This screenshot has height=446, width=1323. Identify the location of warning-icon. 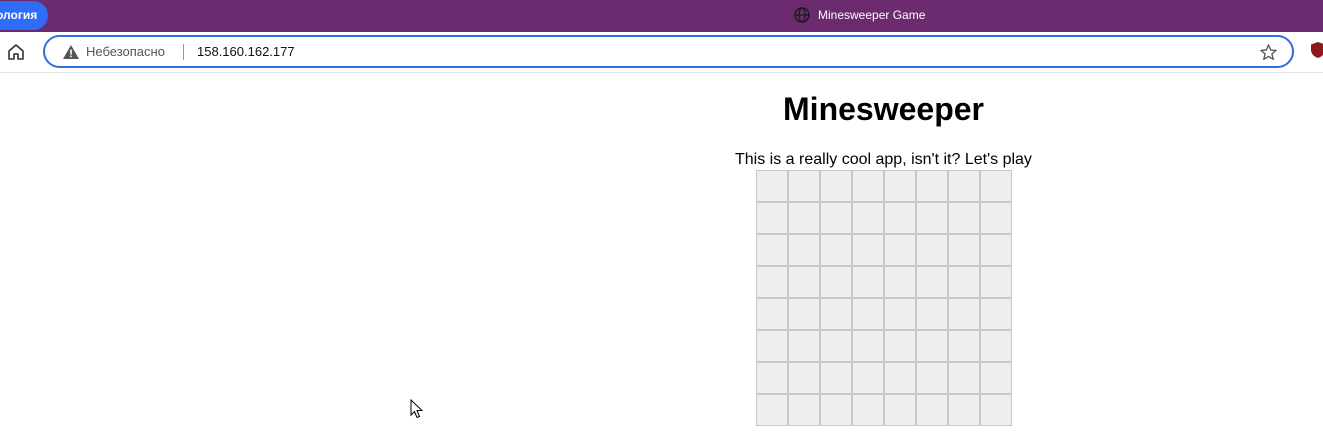
(71, 52).